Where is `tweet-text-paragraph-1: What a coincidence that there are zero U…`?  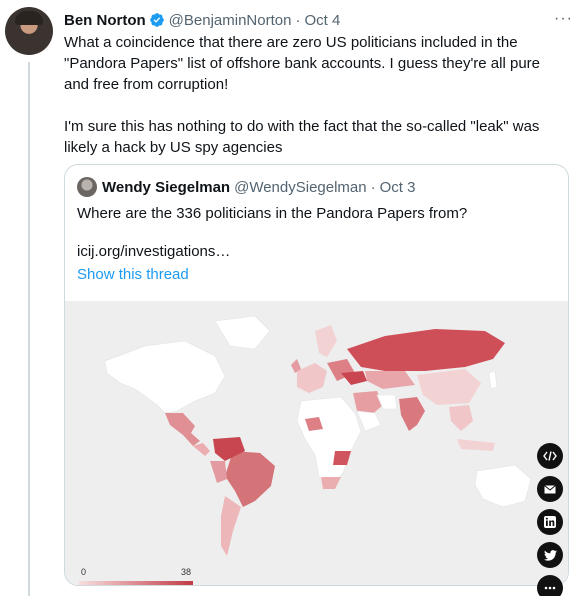 tweet-text-paragraph-1: What a coincidence that there are zero U… is located at coordinates (302, 63).